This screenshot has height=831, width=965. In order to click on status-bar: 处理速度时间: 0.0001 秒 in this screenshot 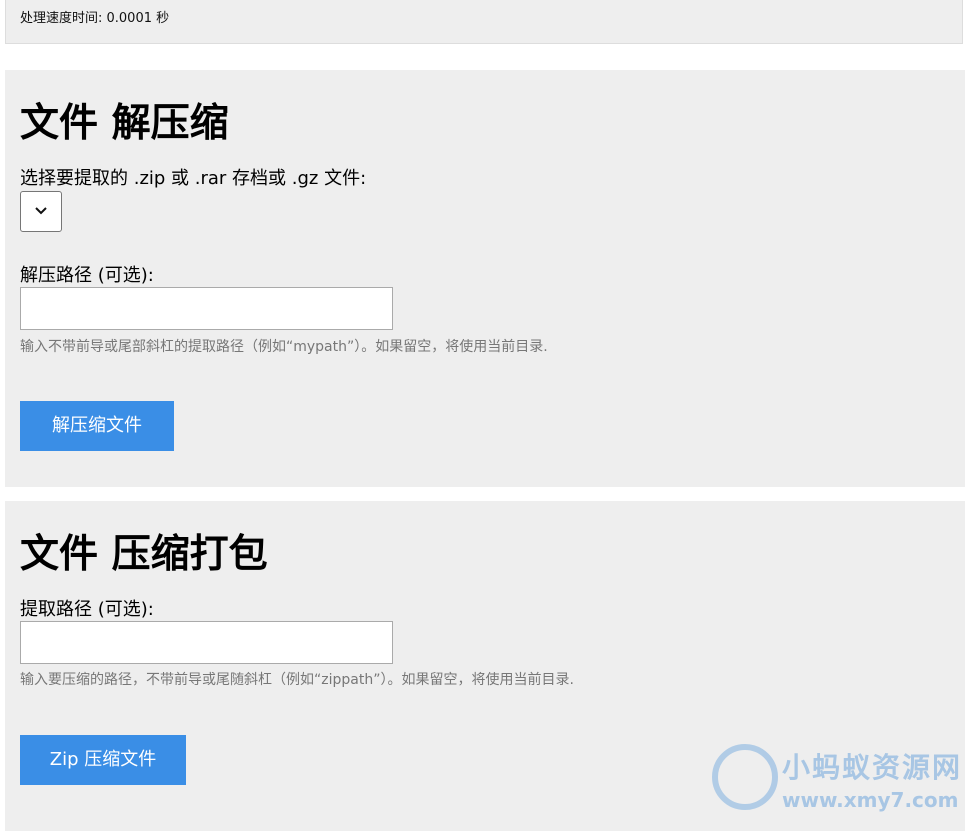, I will do `click(484, 22)`.